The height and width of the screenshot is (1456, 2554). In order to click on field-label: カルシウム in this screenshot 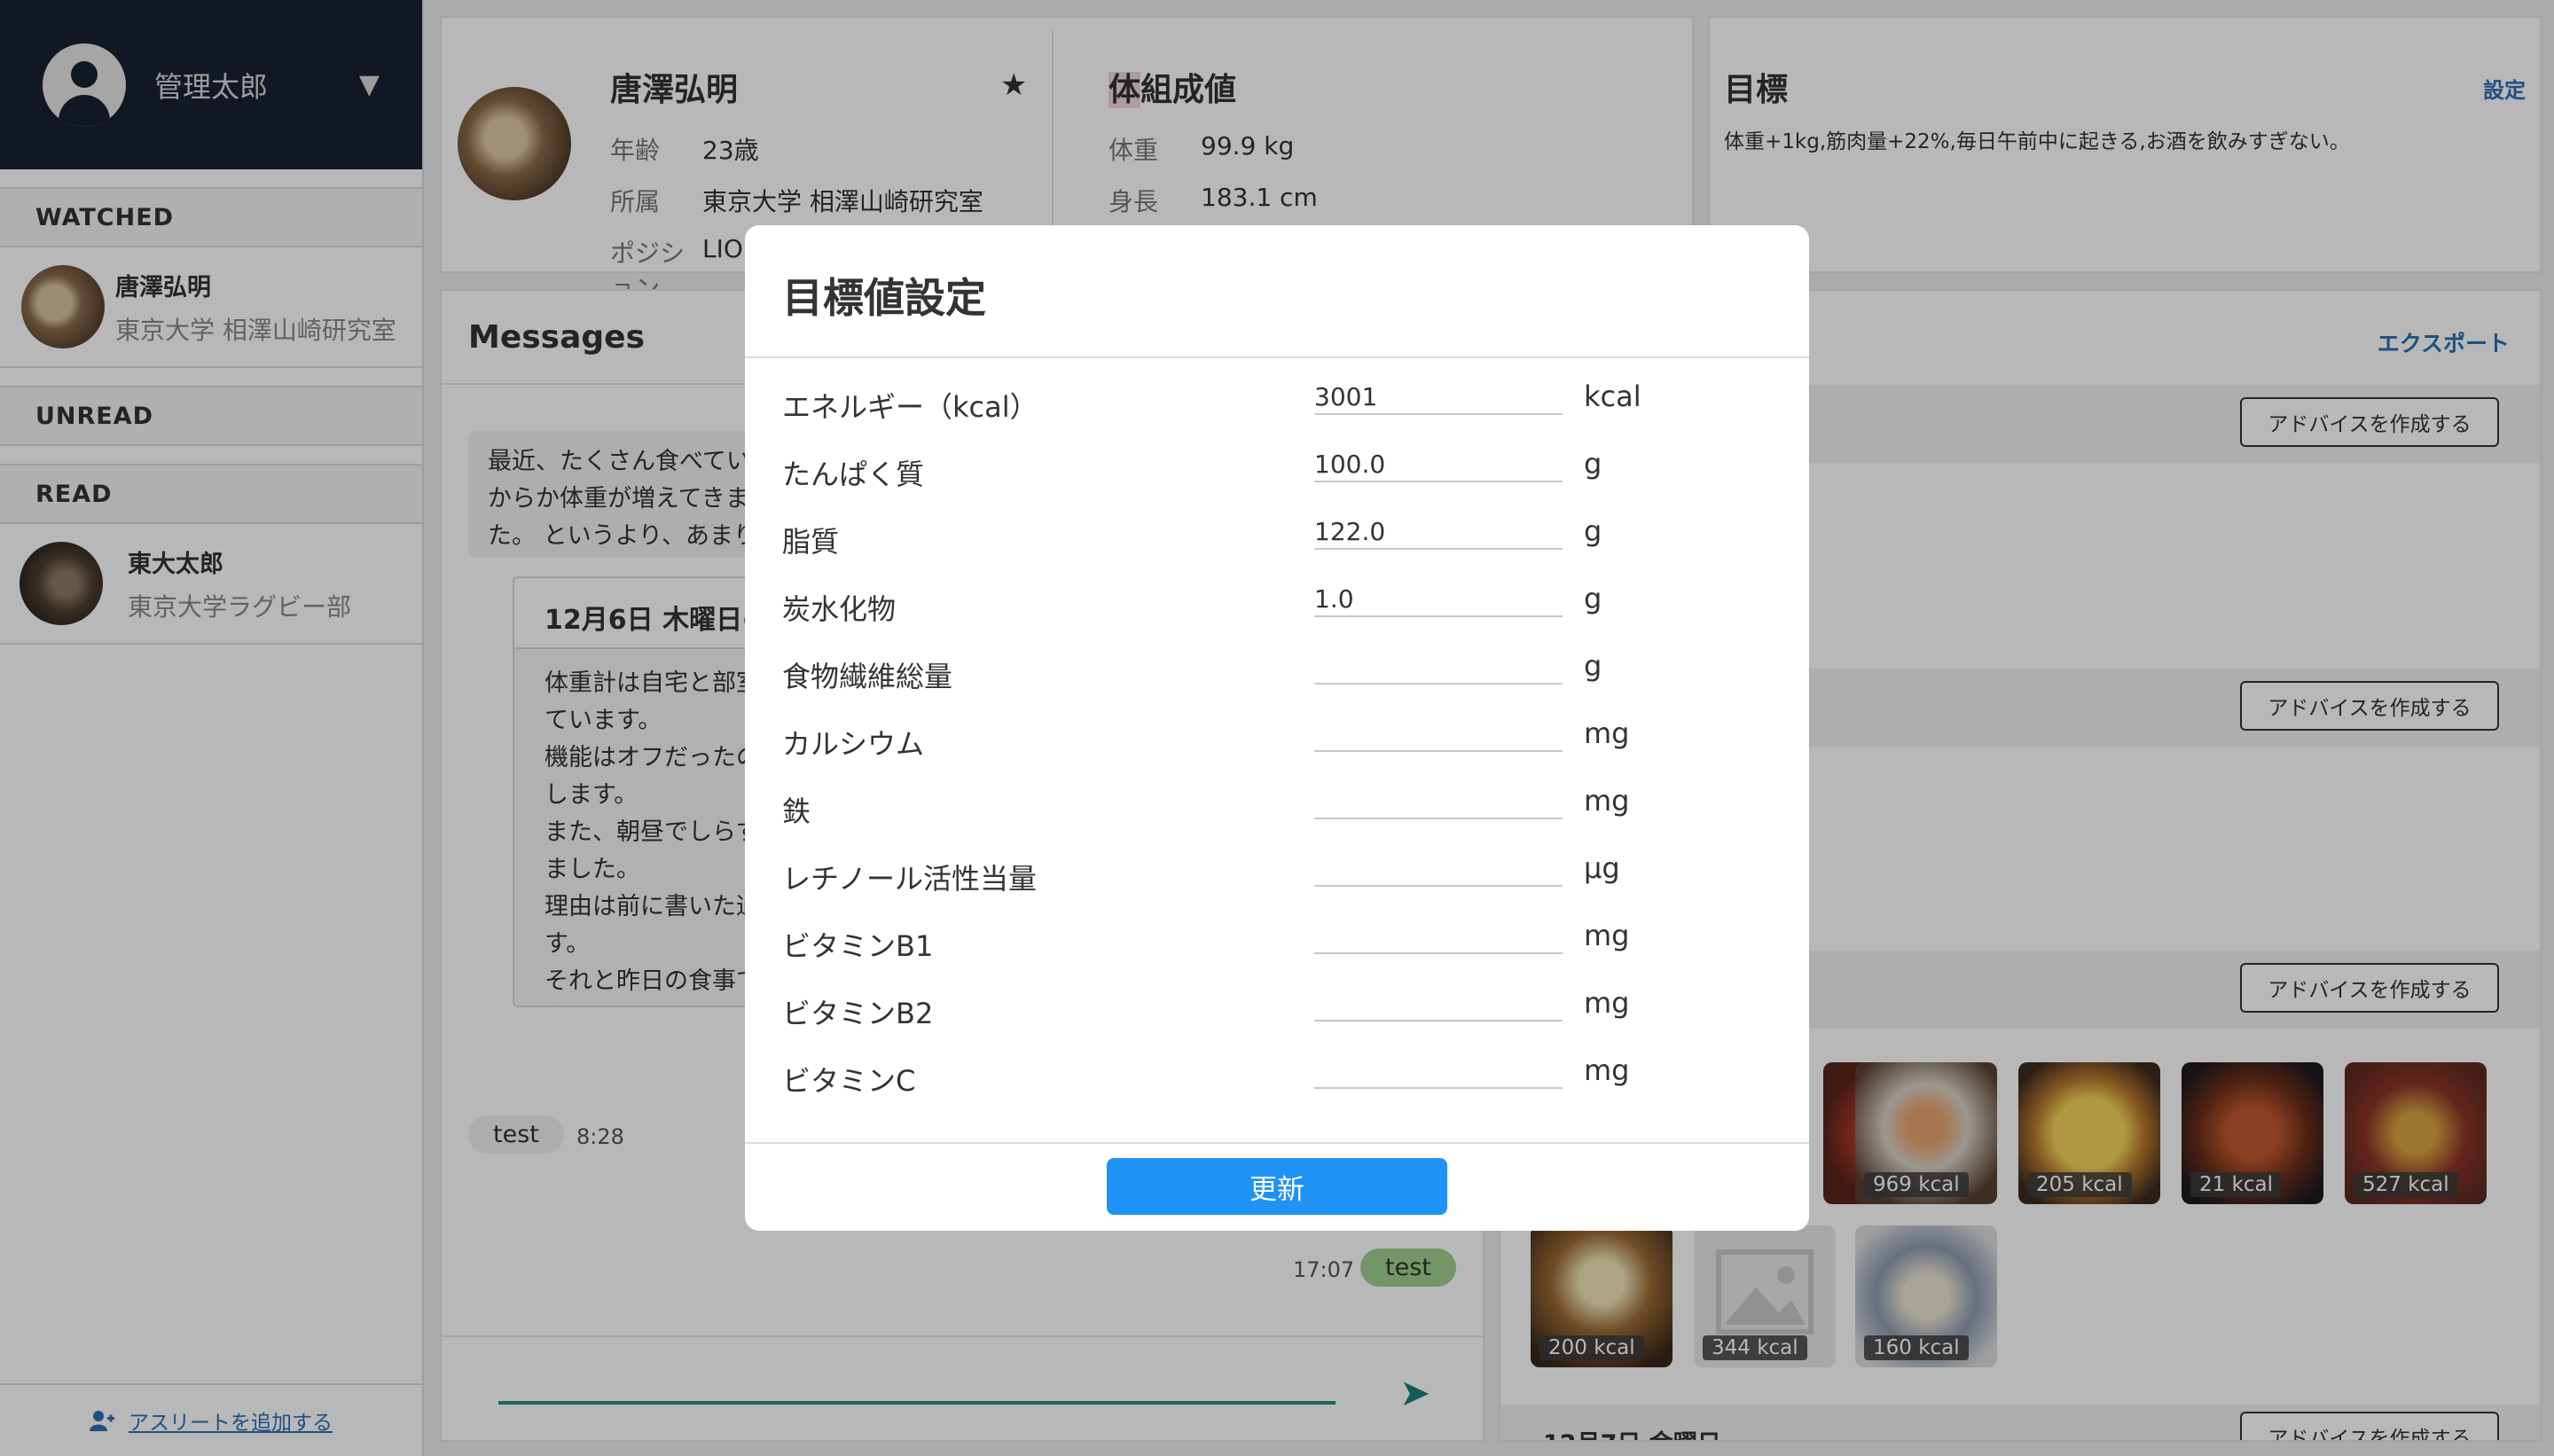, I will do `click(853, 744)`.